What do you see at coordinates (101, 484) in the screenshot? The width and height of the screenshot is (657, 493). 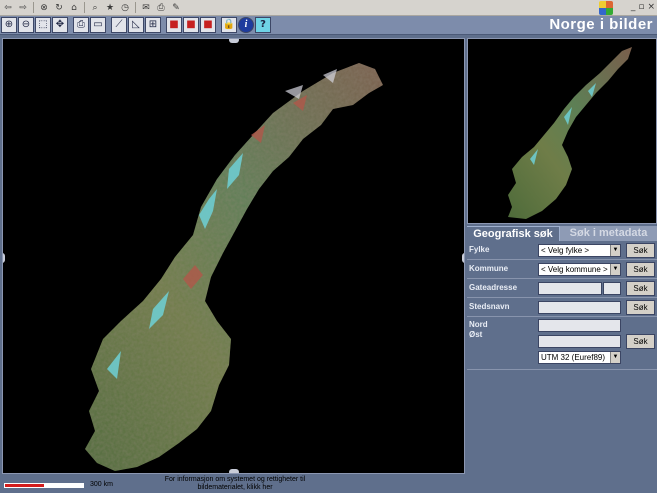 I see `scale-label: 300 km` at bounding box center [101, 484].